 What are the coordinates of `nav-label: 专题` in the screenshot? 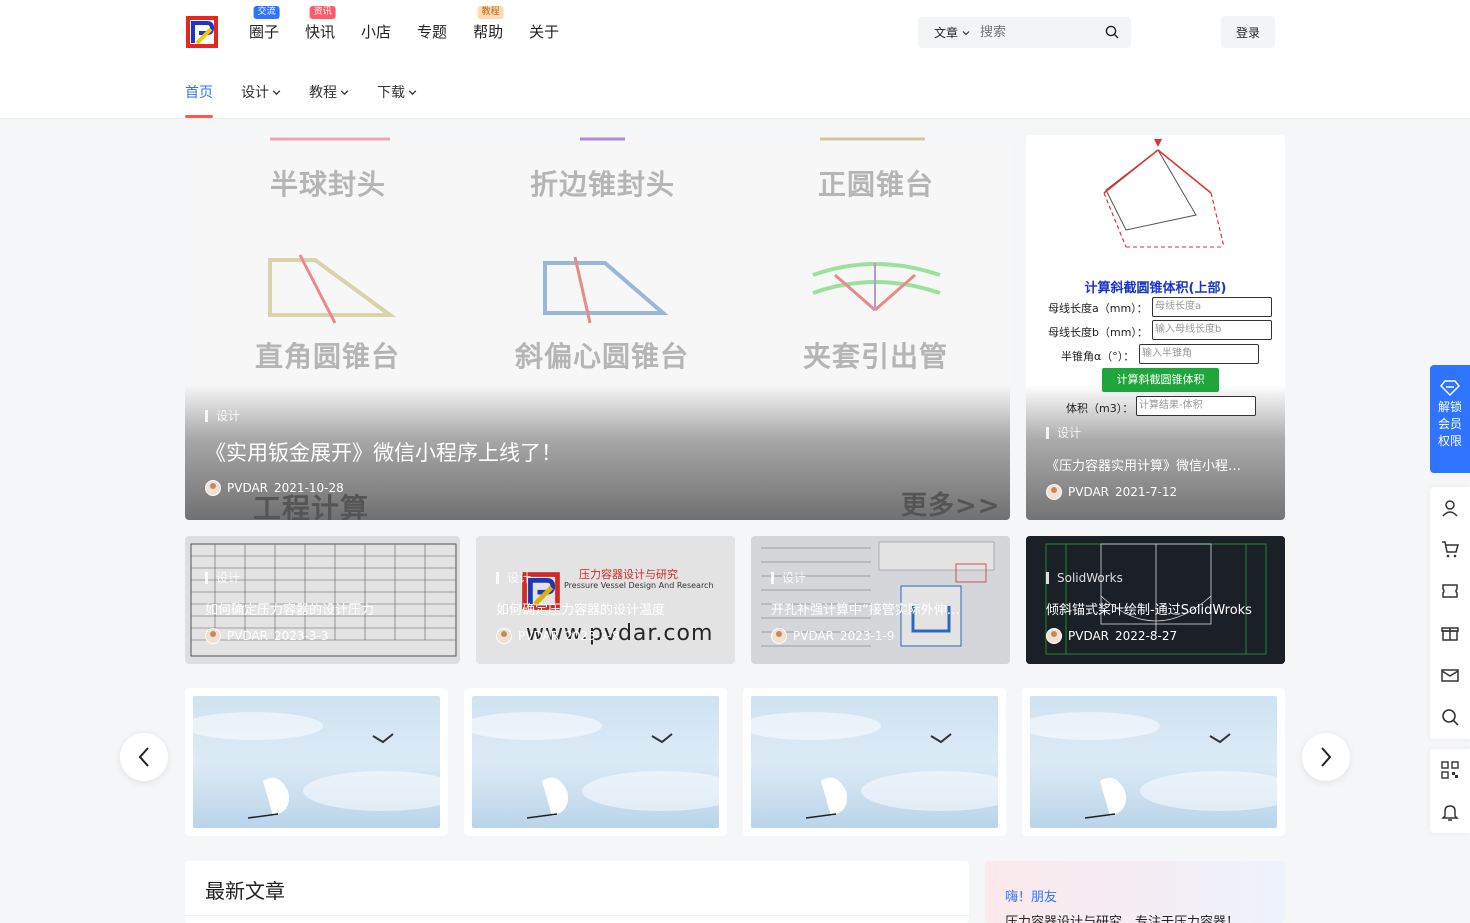 It's located at (432, 32).